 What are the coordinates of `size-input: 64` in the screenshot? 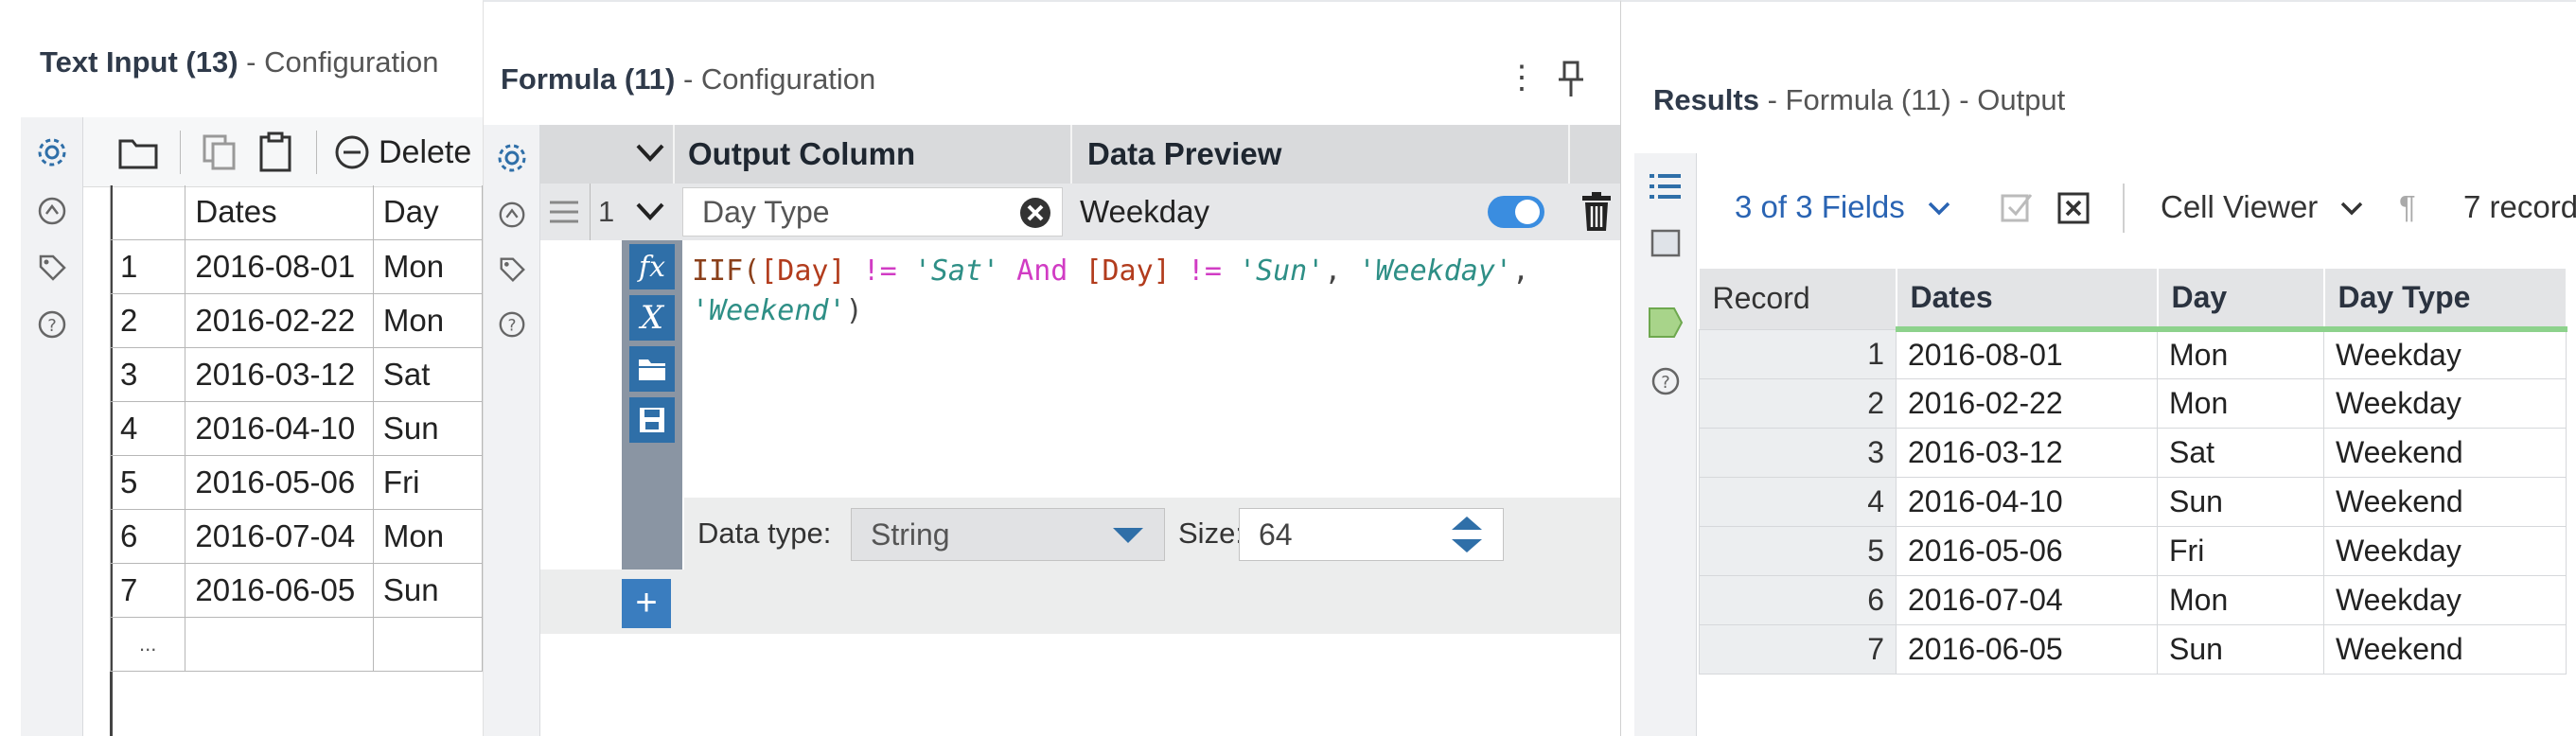 It's located at (1371, 535).